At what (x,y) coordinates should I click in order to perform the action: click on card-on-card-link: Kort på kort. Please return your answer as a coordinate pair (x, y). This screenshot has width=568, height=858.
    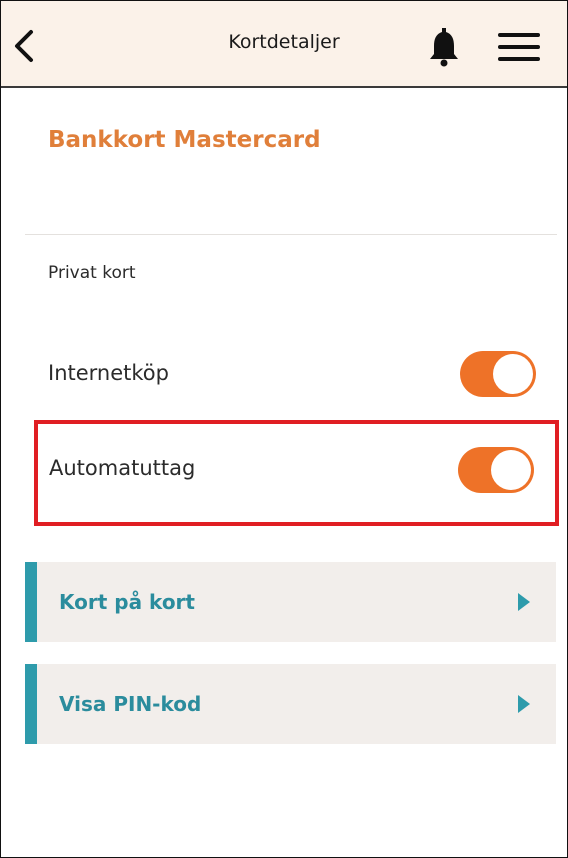
    Looking at the image, I should click on (290, 602).